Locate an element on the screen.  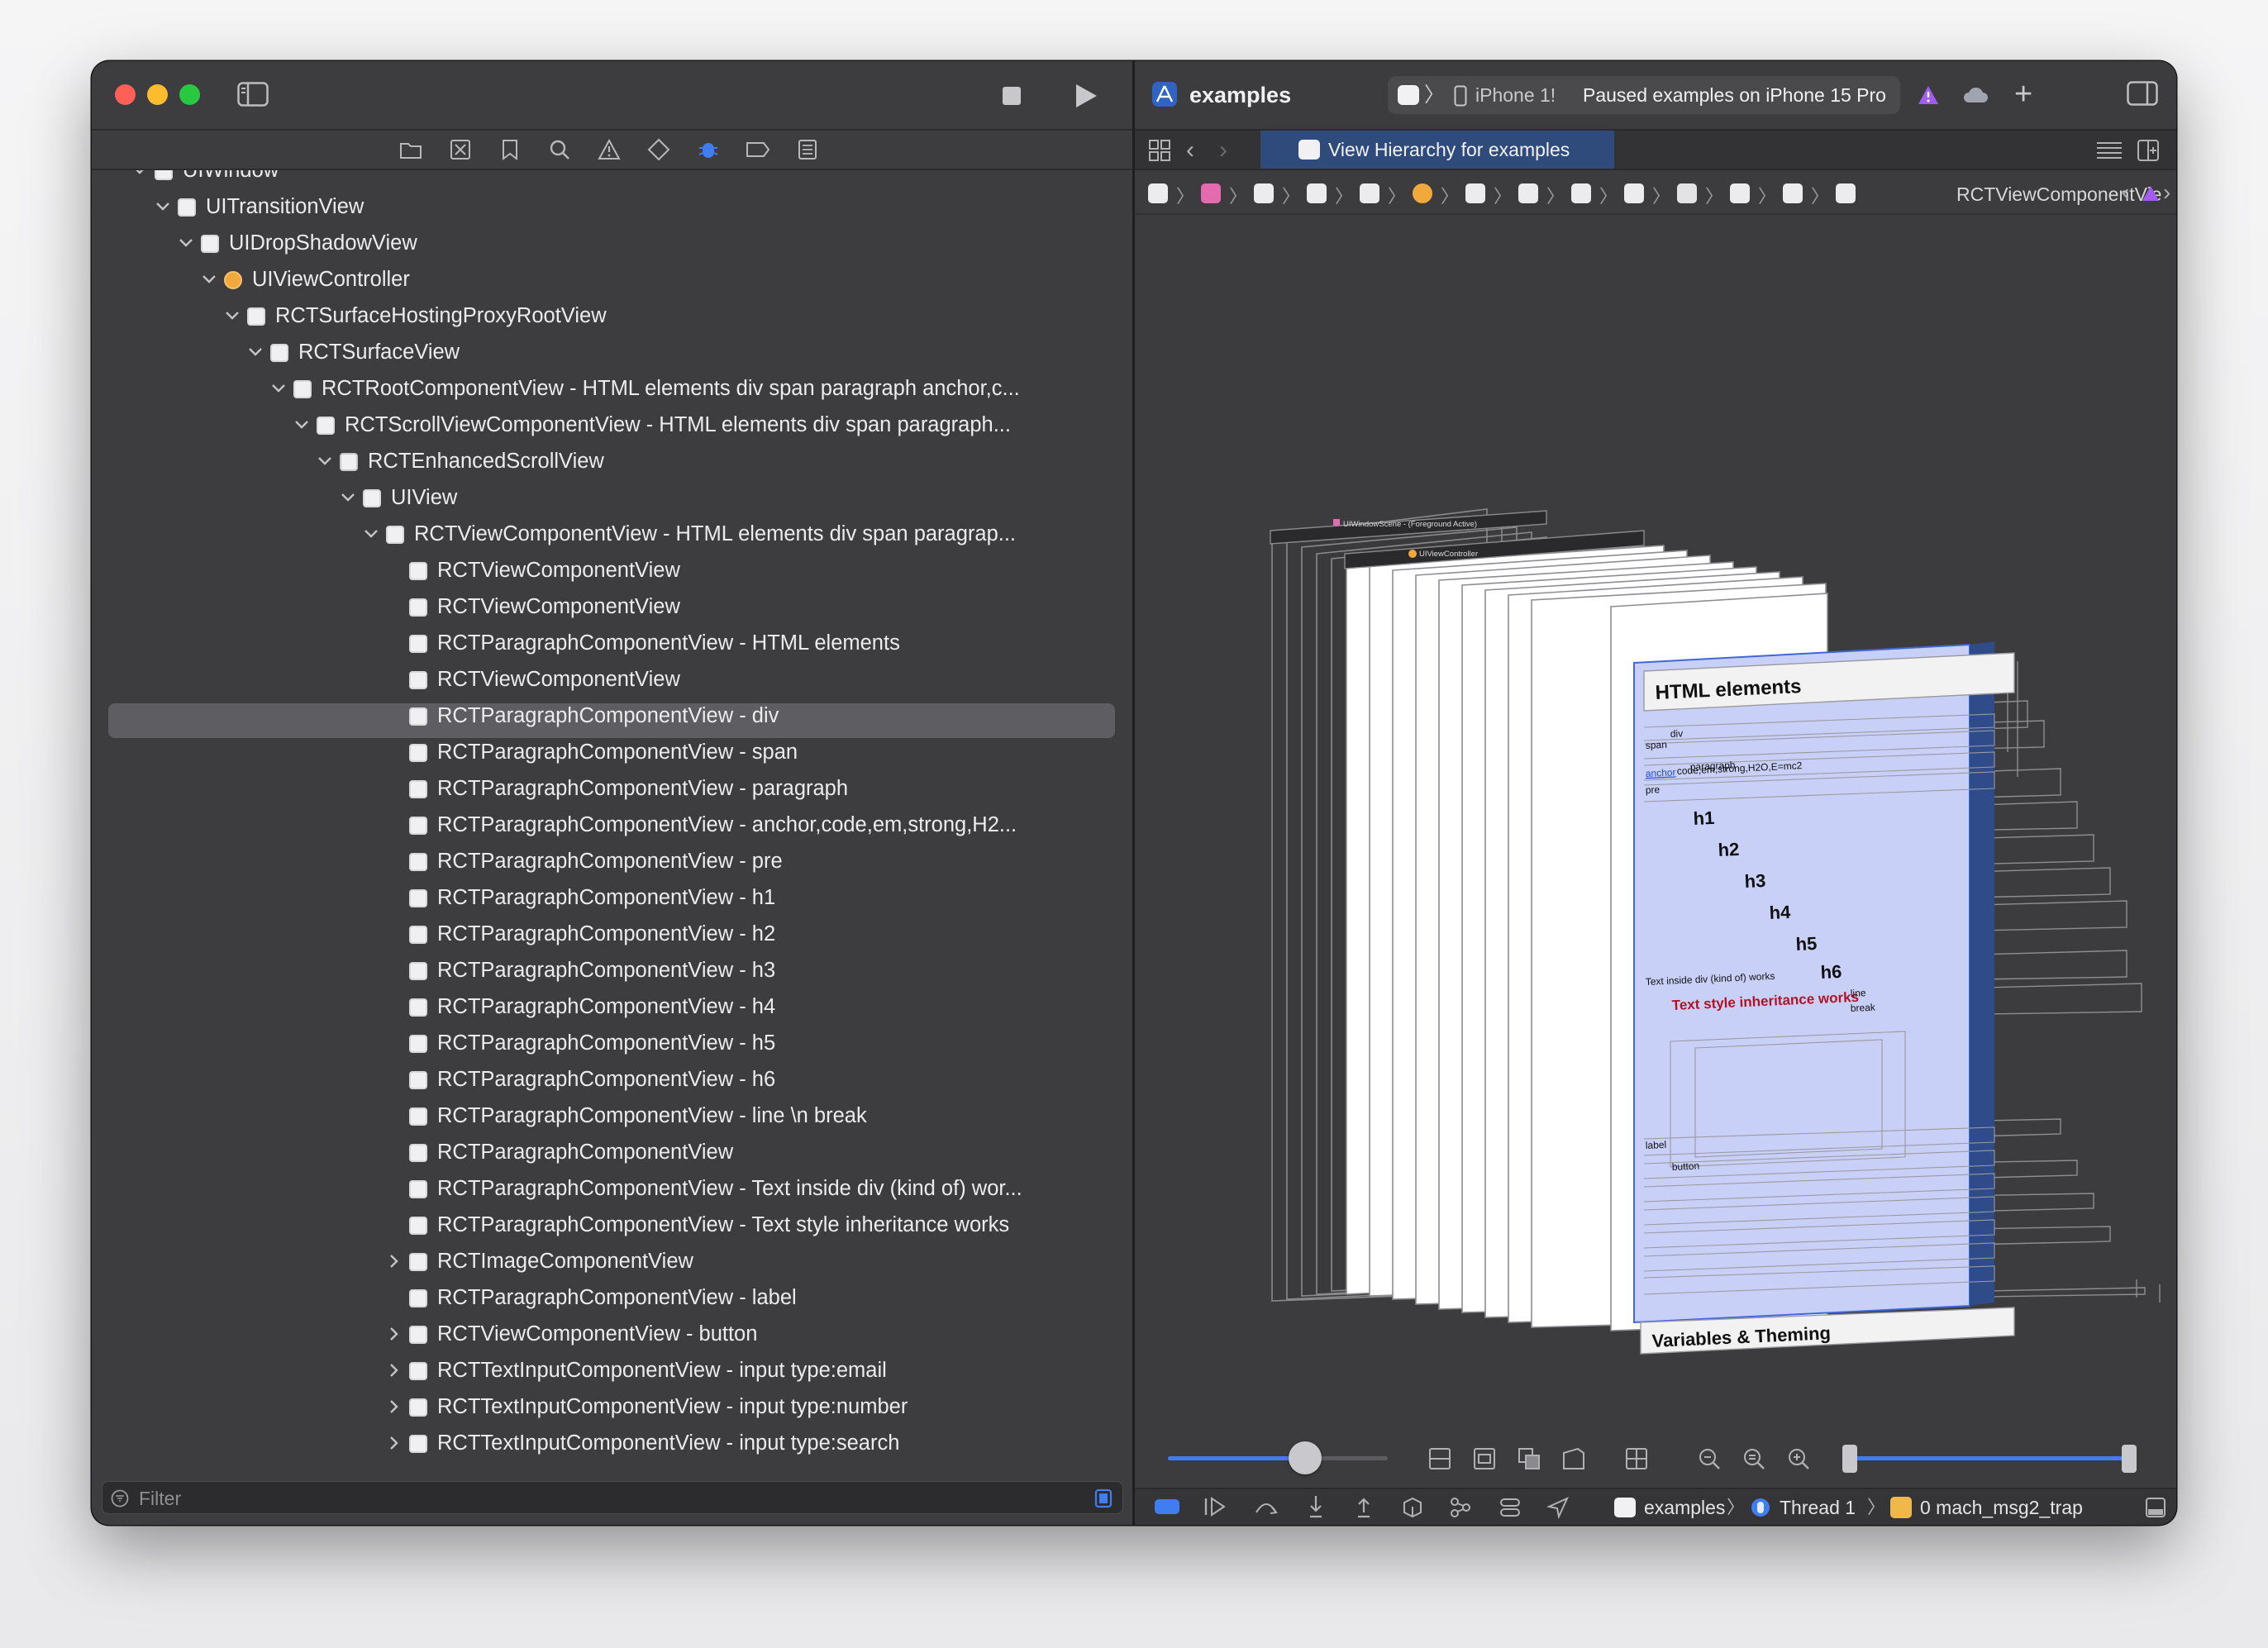
zoom-in-icon is located at coordinates (1799, 1459).